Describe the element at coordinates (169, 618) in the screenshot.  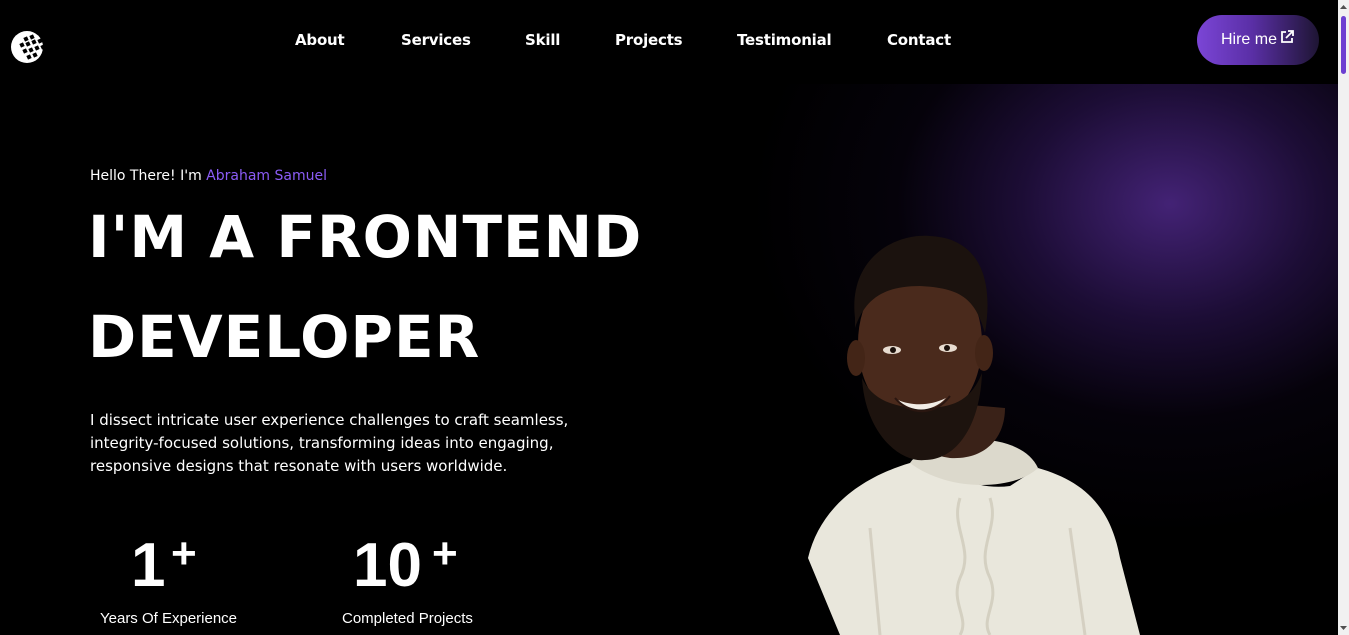
I see `stat-experience-label: Years Of Experience` at that location.